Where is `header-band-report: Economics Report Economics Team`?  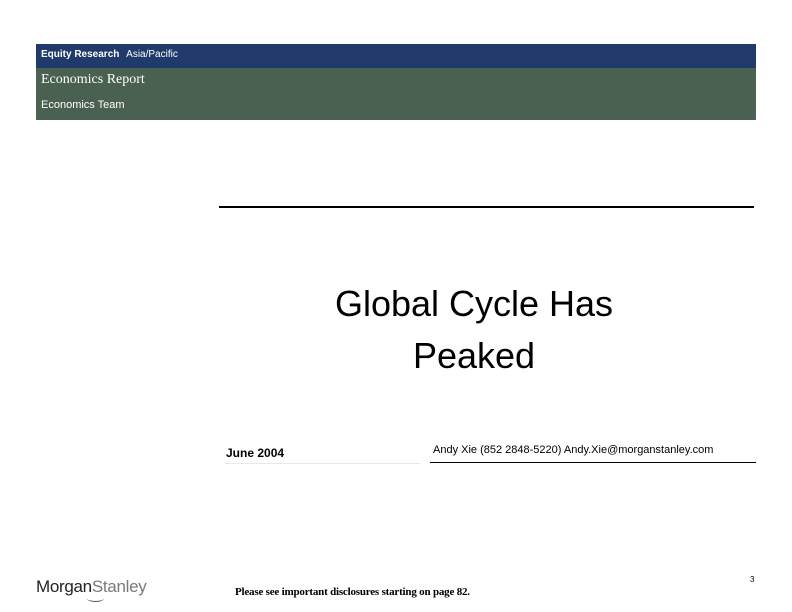
header-band-report: Economics Report Economics Team is located at coordinates (396, 94).